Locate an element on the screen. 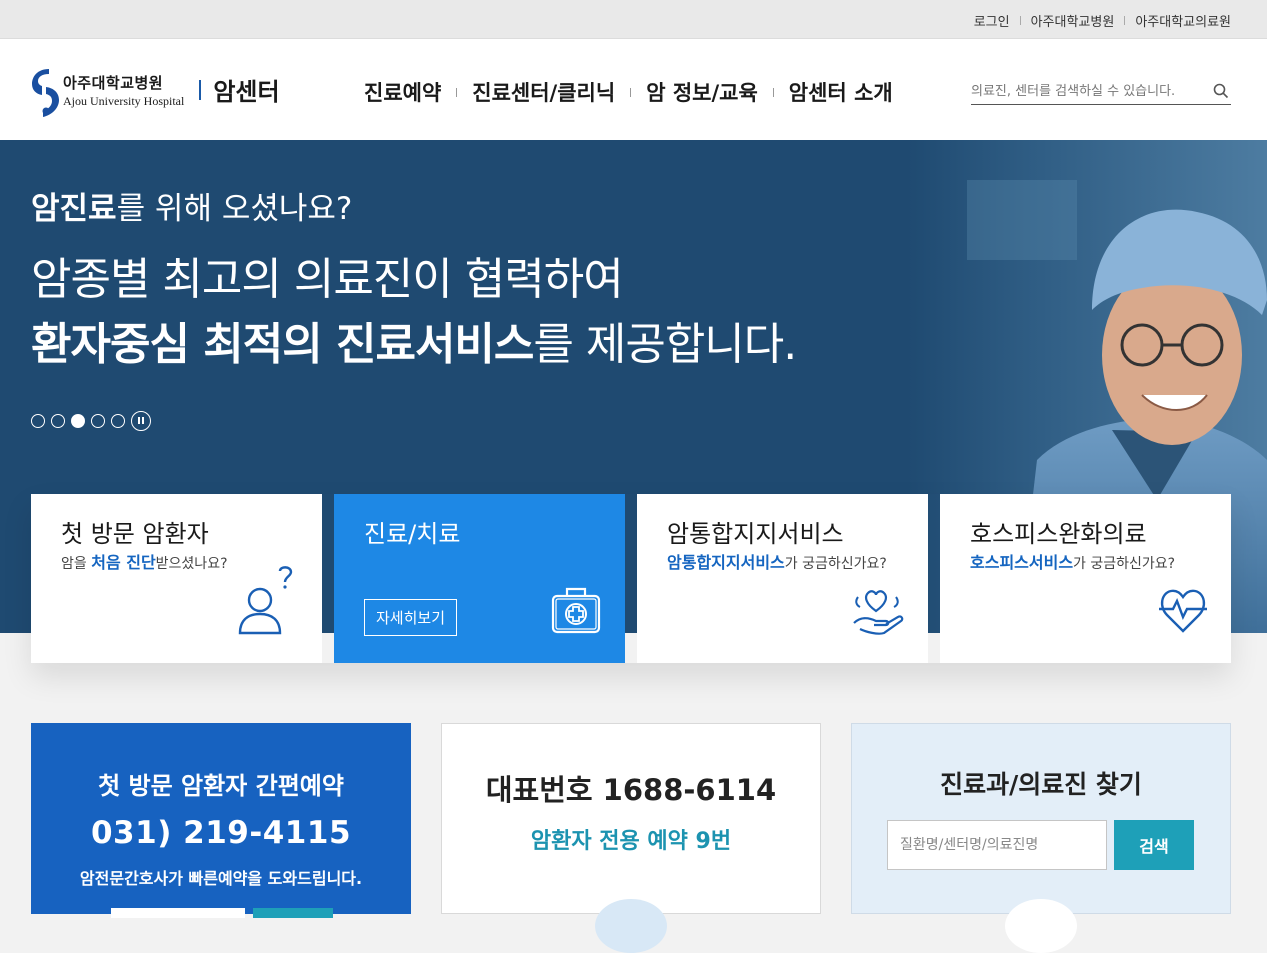 Image resolution: width=1267 pixels, height=953 pixels. find-doctor-box: 진료과/의료진 찾기 검색 is located at coordinates (1041, 838).